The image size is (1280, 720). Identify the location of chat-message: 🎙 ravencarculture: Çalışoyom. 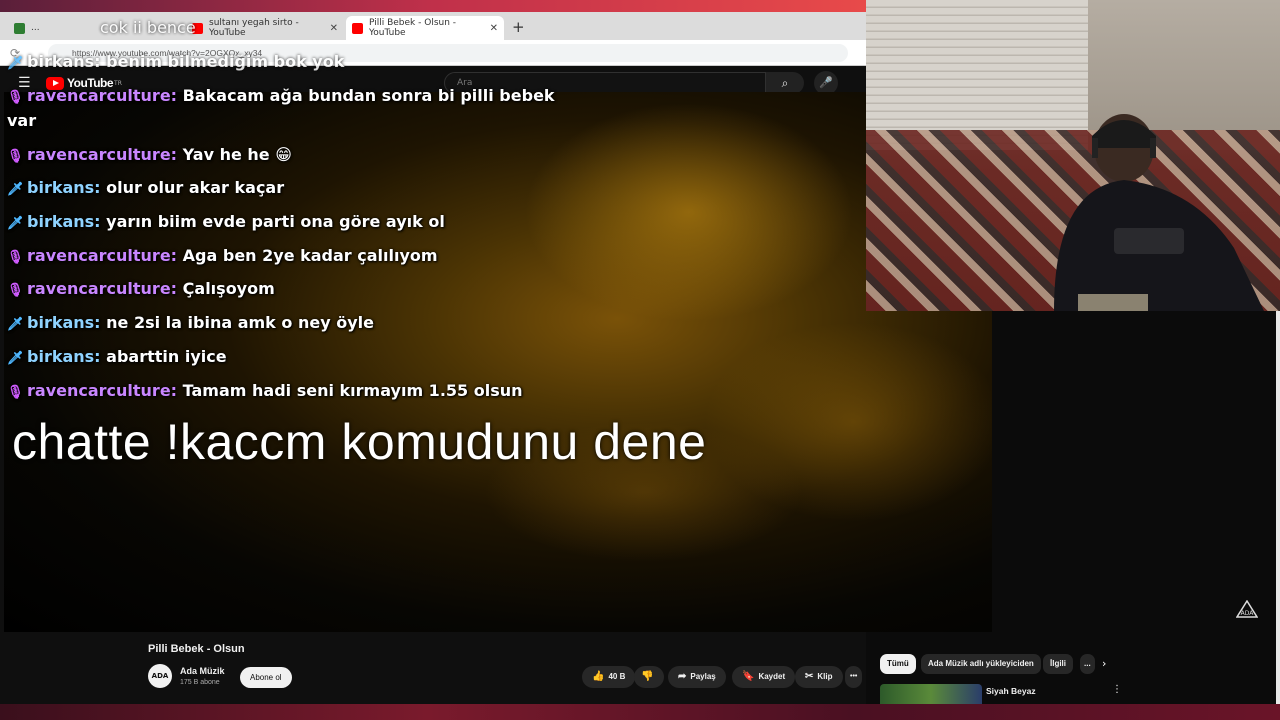
(141, 288).